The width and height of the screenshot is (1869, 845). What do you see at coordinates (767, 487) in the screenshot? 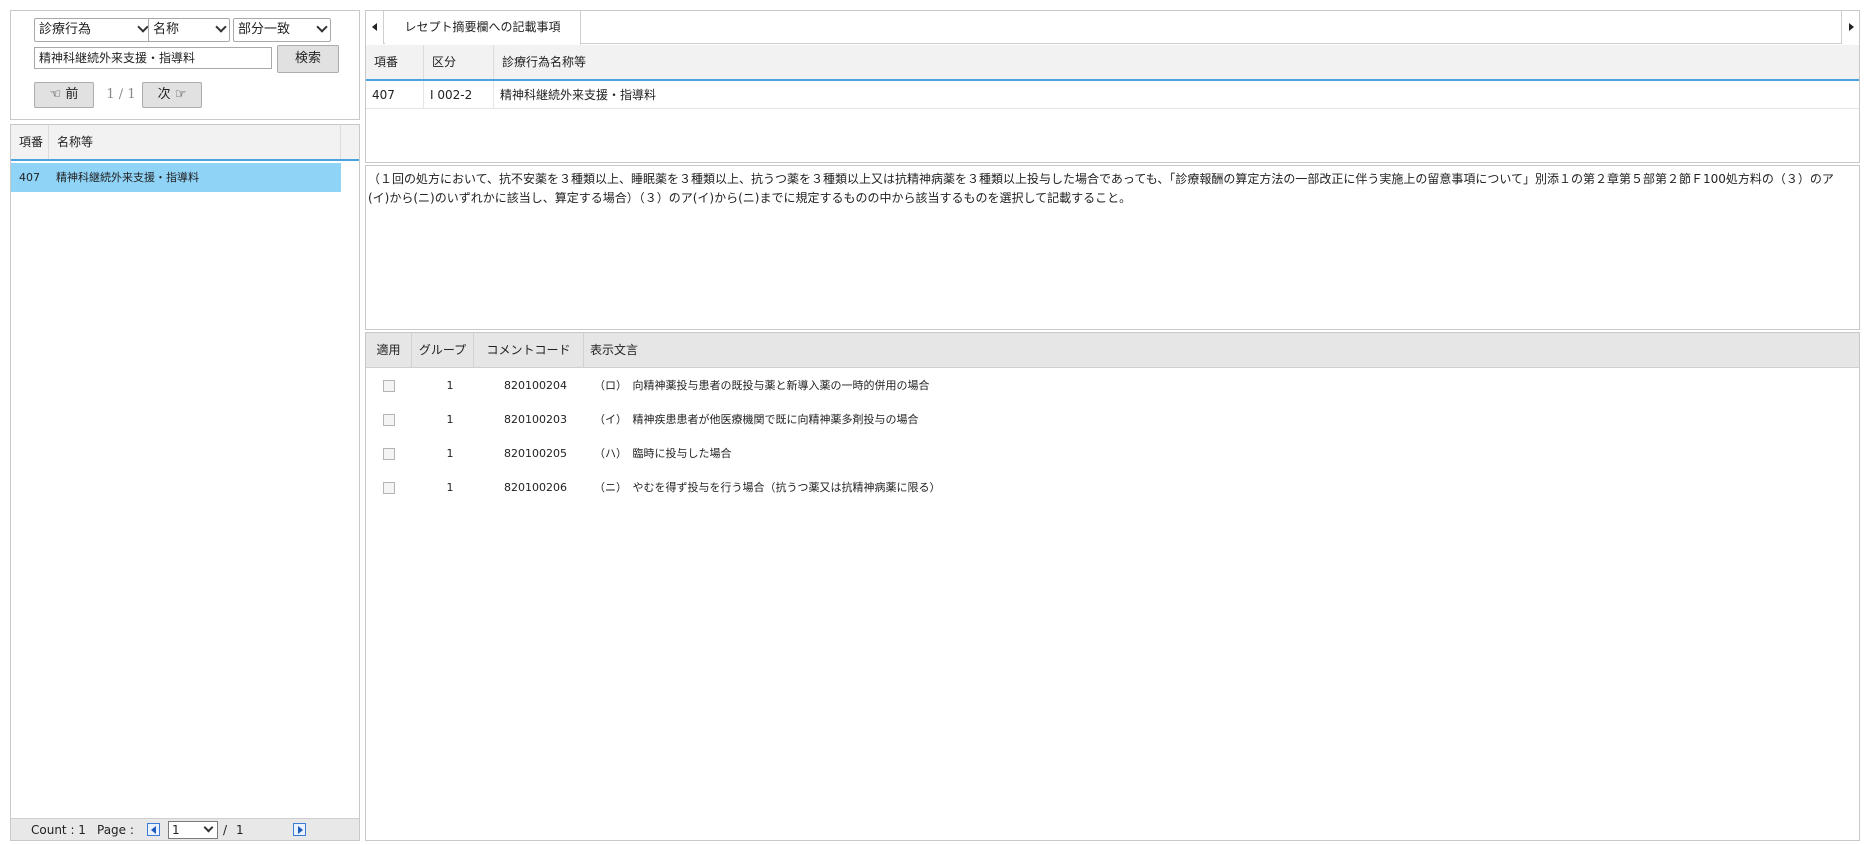
I see `row-text: （ニ） やむを得ず投与を行う場合（抗うつ薬又は抗精神病薬に限る）` at bounding box center [767, 487].